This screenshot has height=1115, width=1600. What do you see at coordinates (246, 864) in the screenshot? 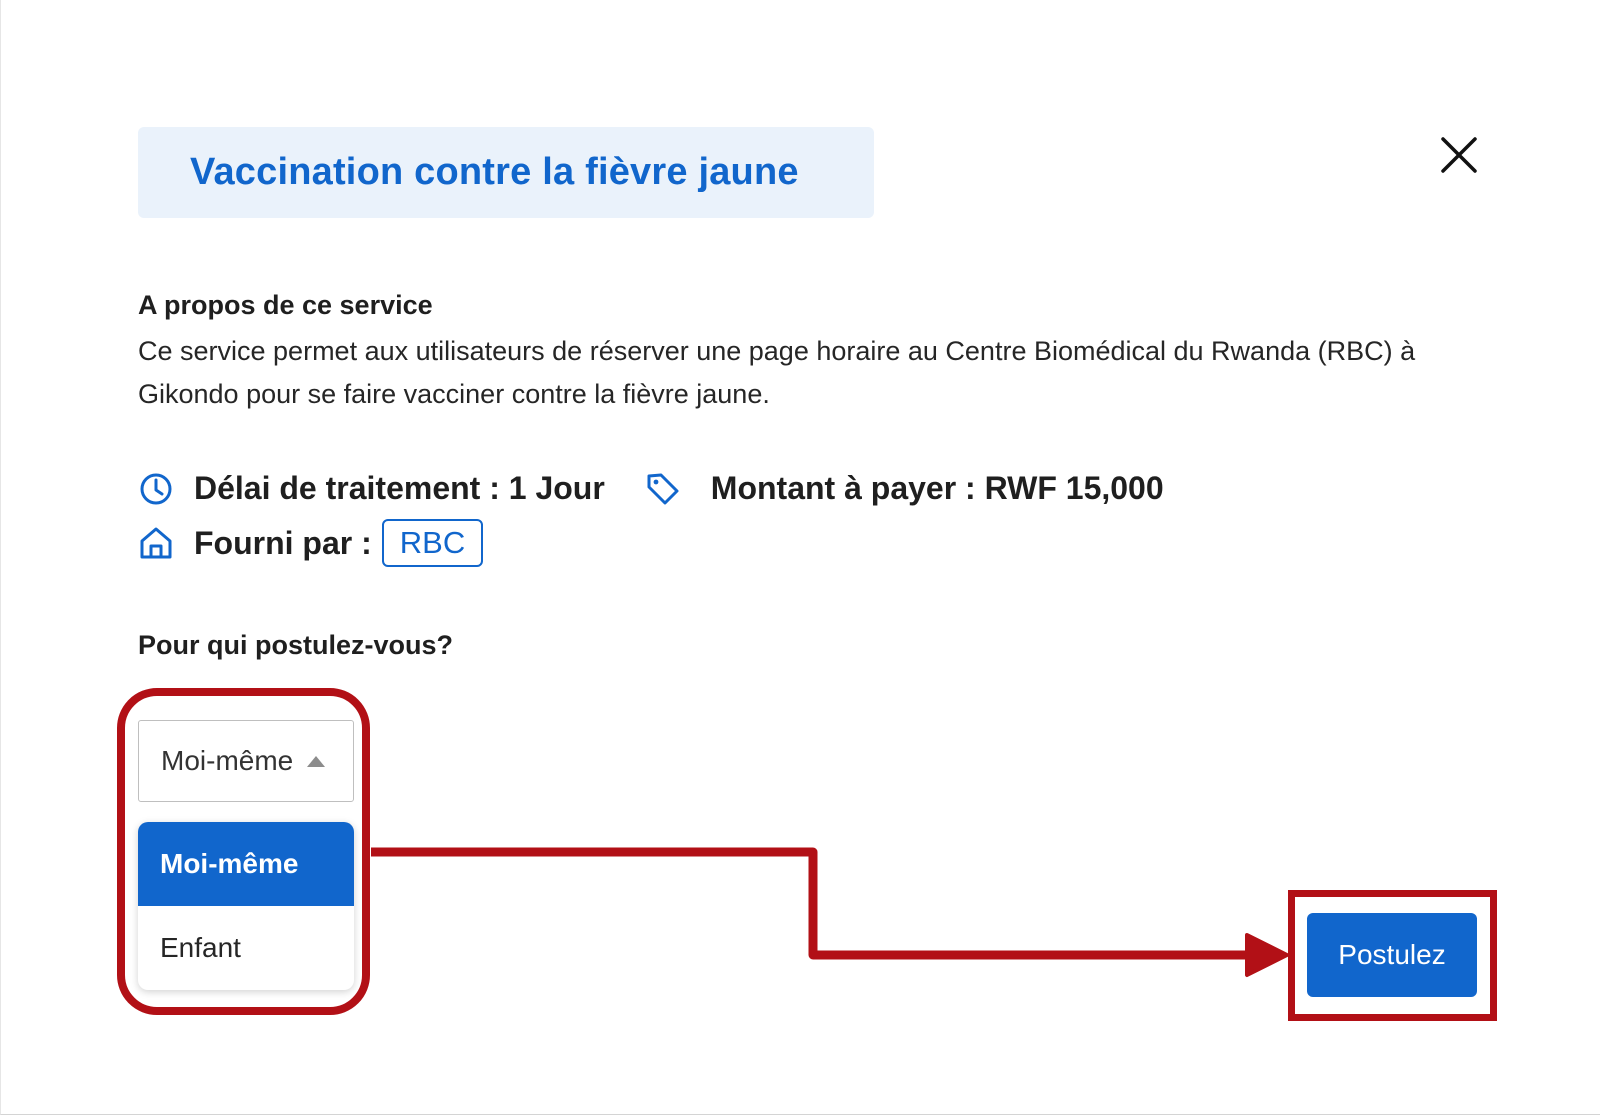
I see `option-moi-meme: Moi-même` at bounding box center [246, 864].